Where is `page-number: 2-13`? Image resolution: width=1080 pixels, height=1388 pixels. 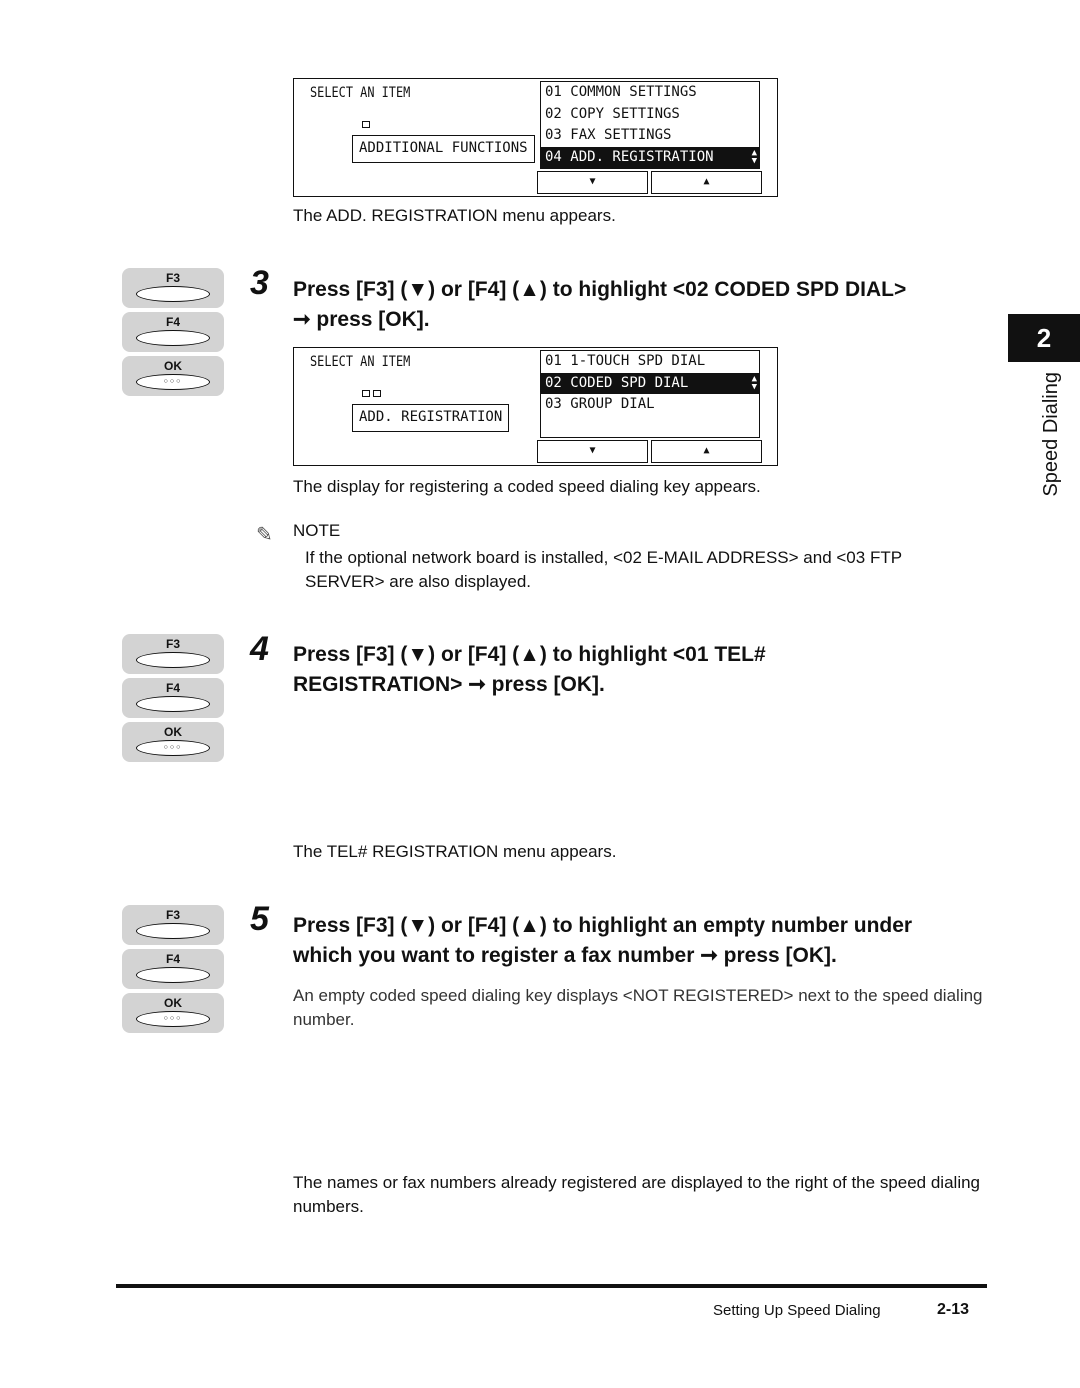
page-number: 2-13 is located at coordinates (953, 1309).